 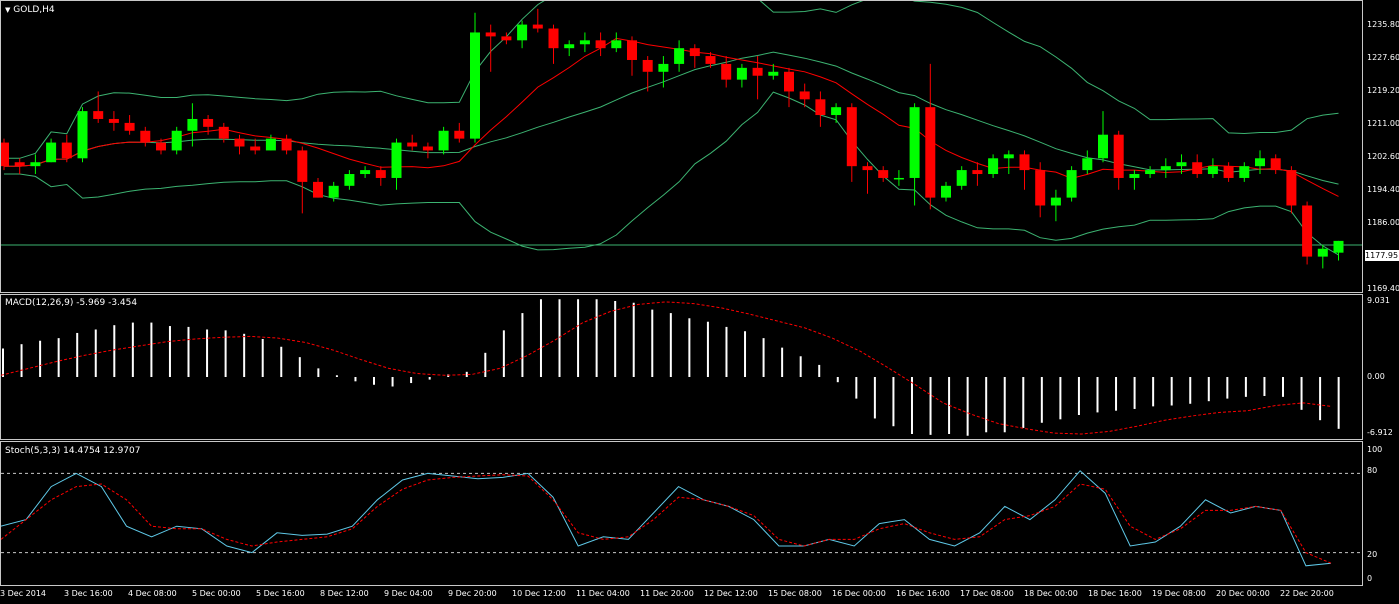 What do you see at coordinates (7, 10) in the screenshot?
I see `chart-menu-arrow-icon: ▼` at bounding box center [7, 10].